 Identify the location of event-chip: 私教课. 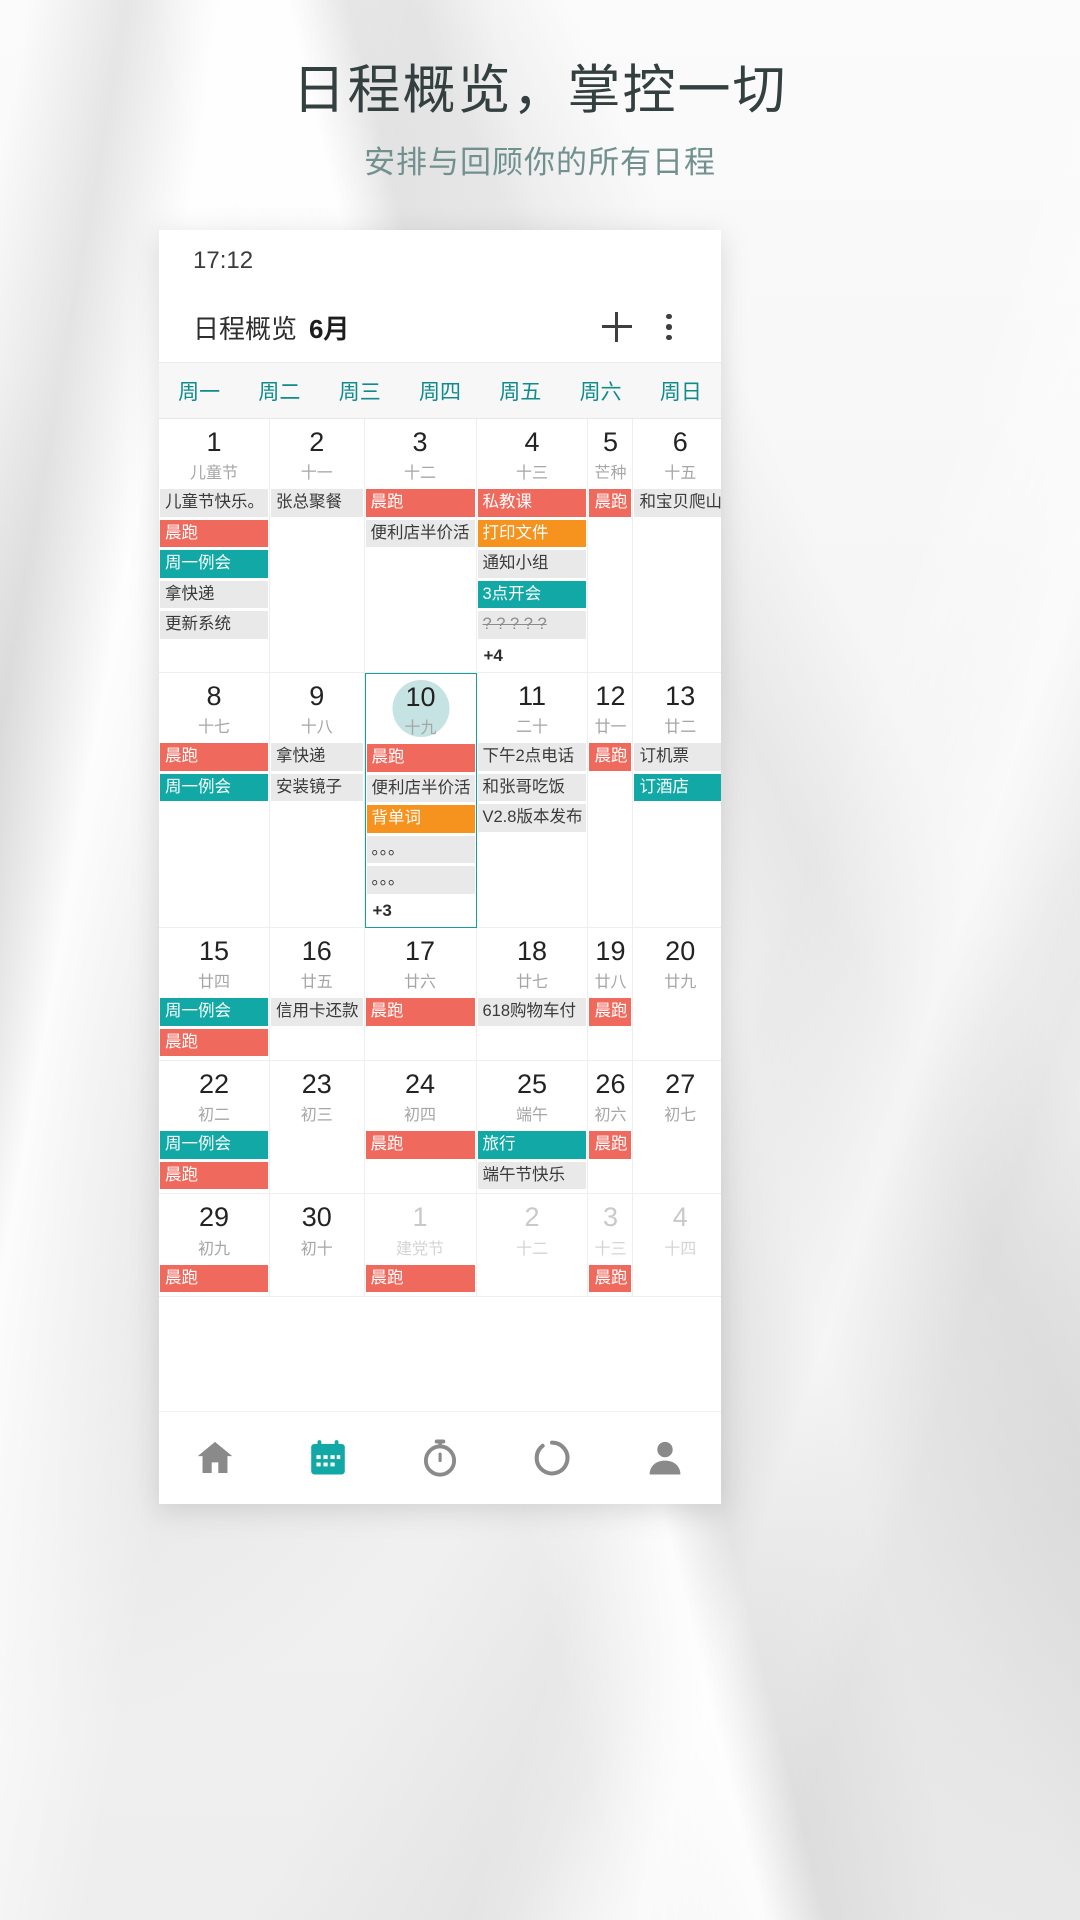
(532, 503).